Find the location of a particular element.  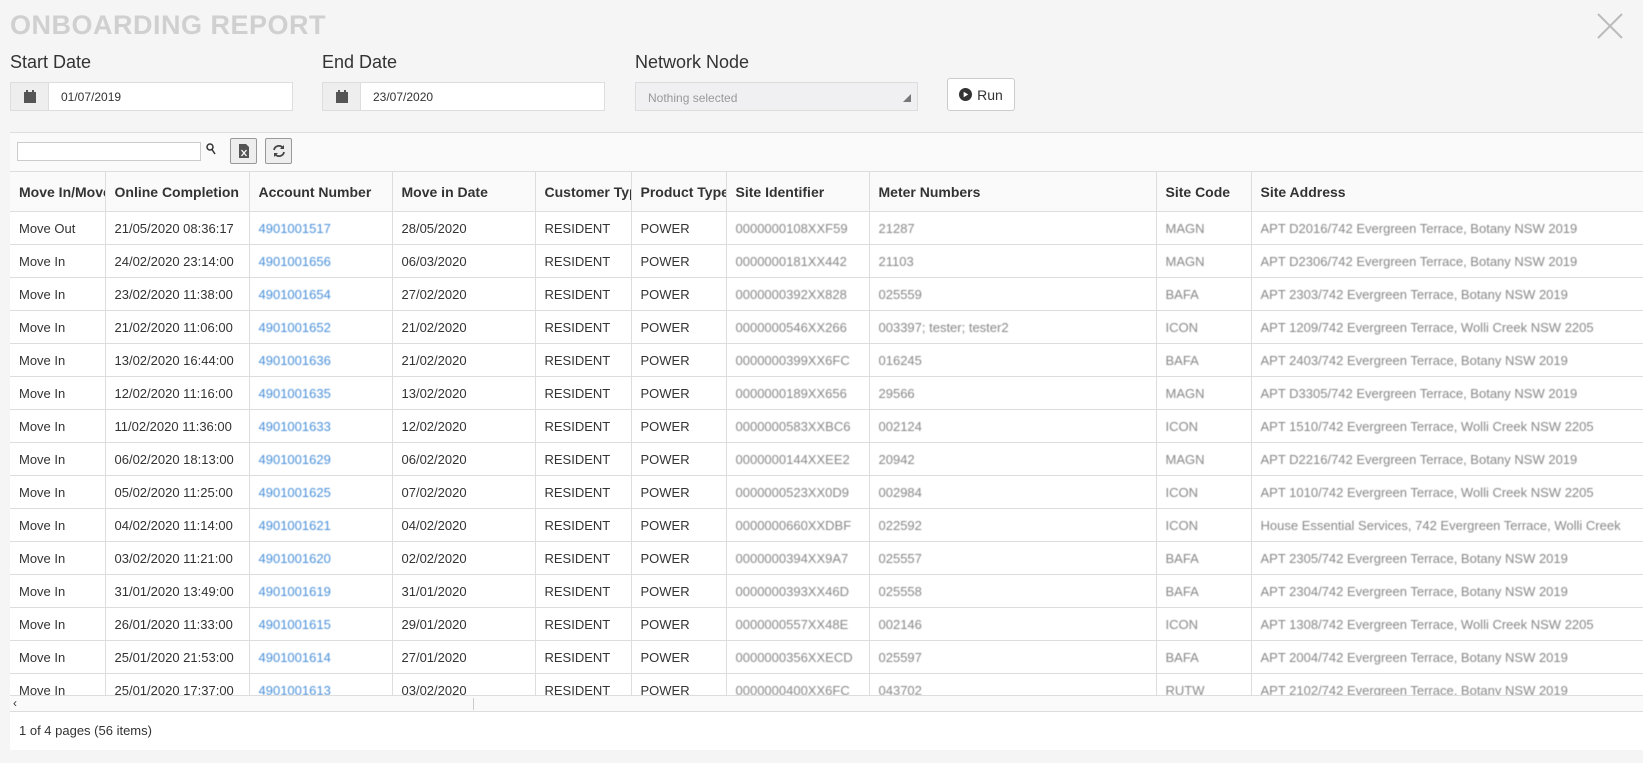

start-date-input is located at coordinates (170, 96).